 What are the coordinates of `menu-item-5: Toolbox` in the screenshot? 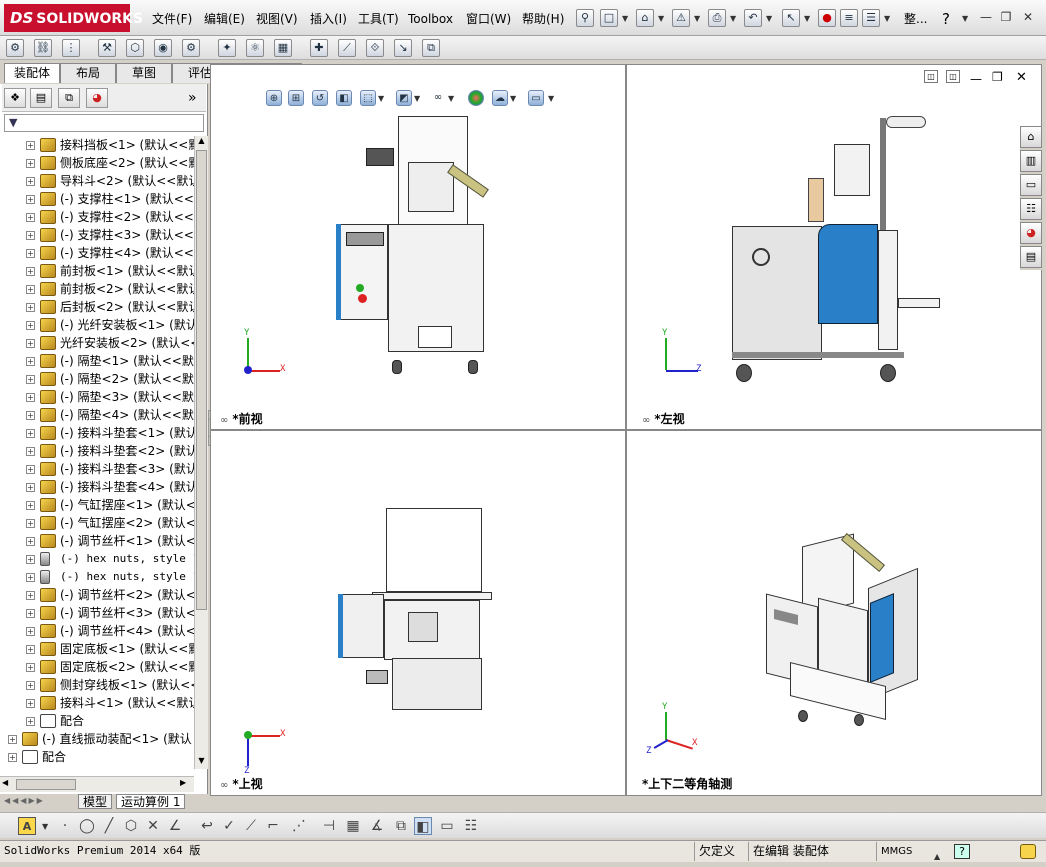 It's located at (430, 19).